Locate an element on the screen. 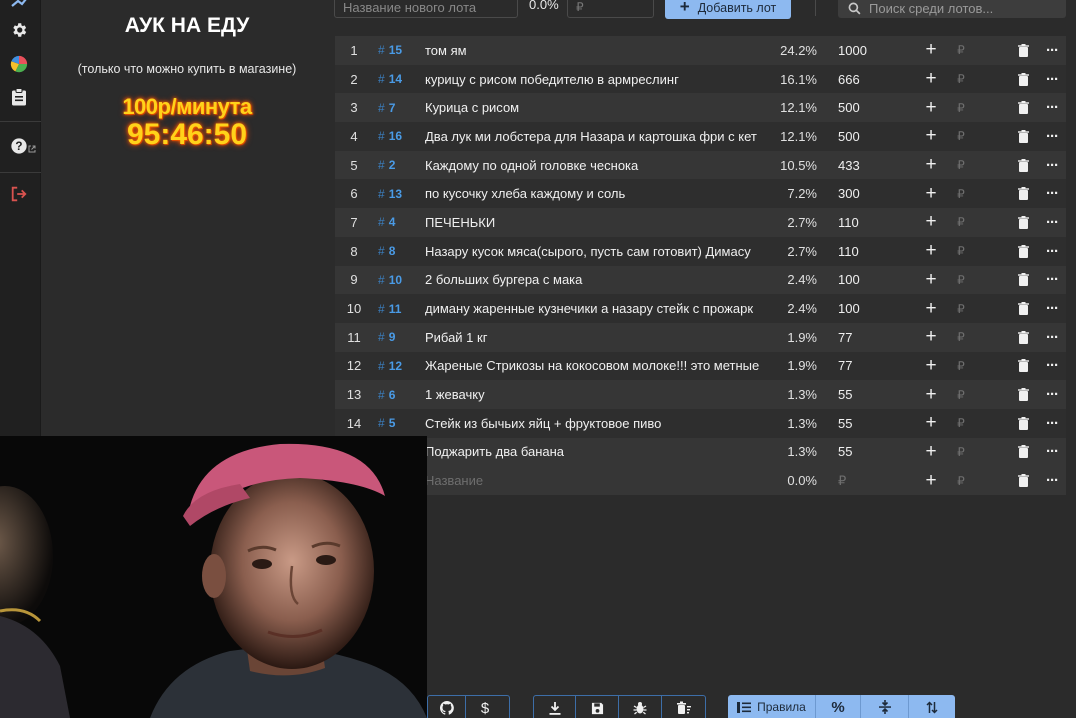 This screenshot has width=1076, height=718. rules-button: Правила is located at coordinates (772, 706).